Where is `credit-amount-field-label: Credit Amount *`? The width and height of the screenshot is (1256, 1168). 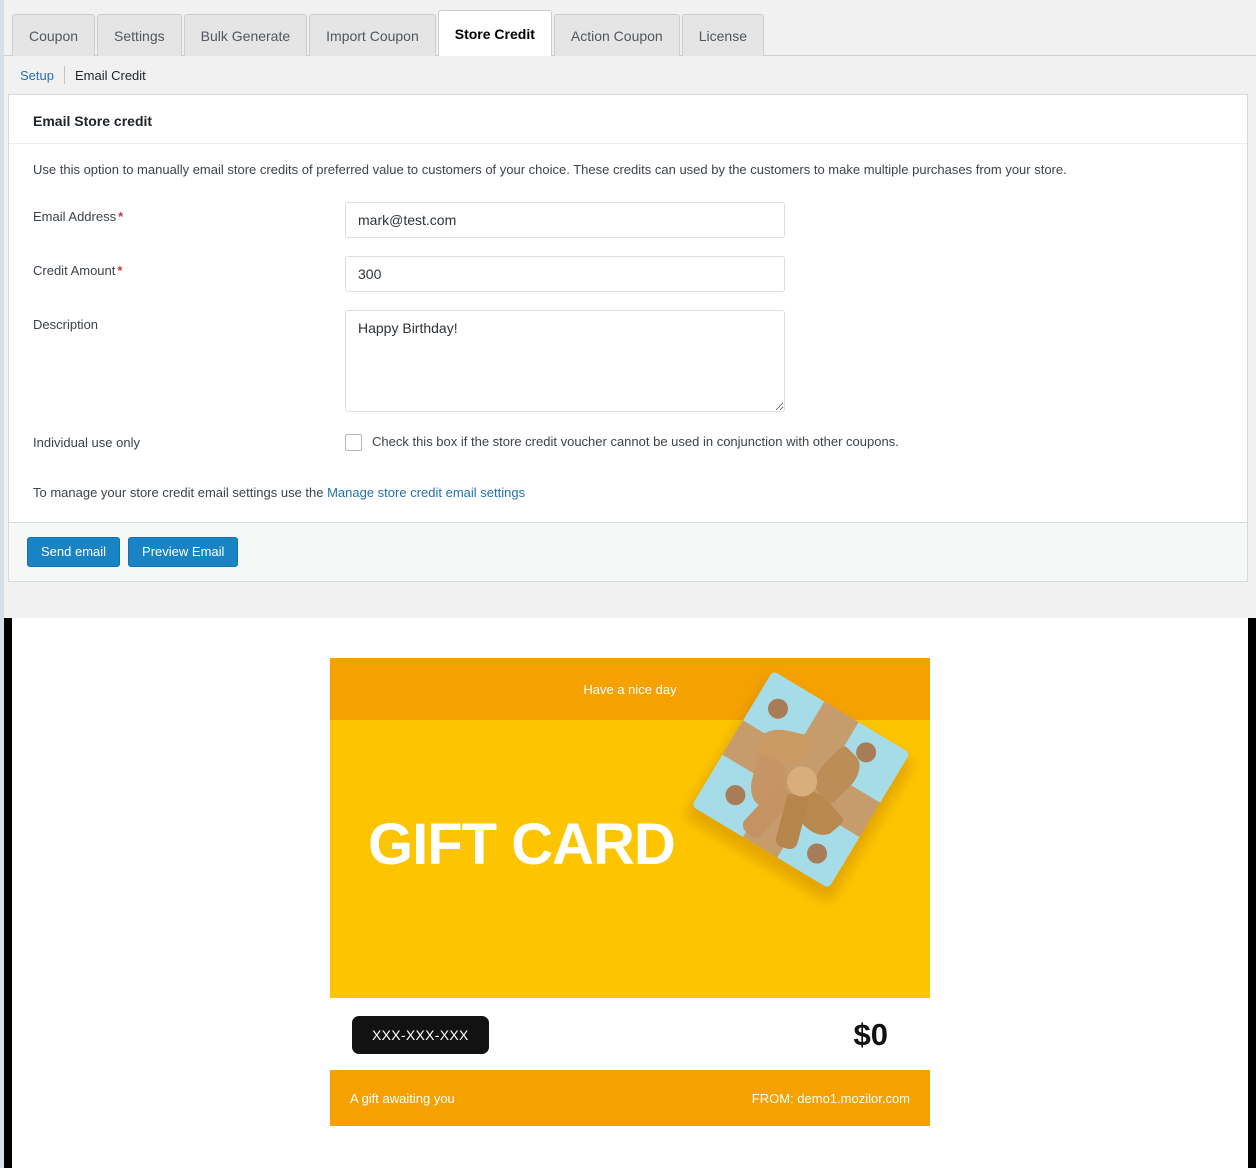 credit-amount-field-label: Credit Amount * is located at coordinates (189, 267).